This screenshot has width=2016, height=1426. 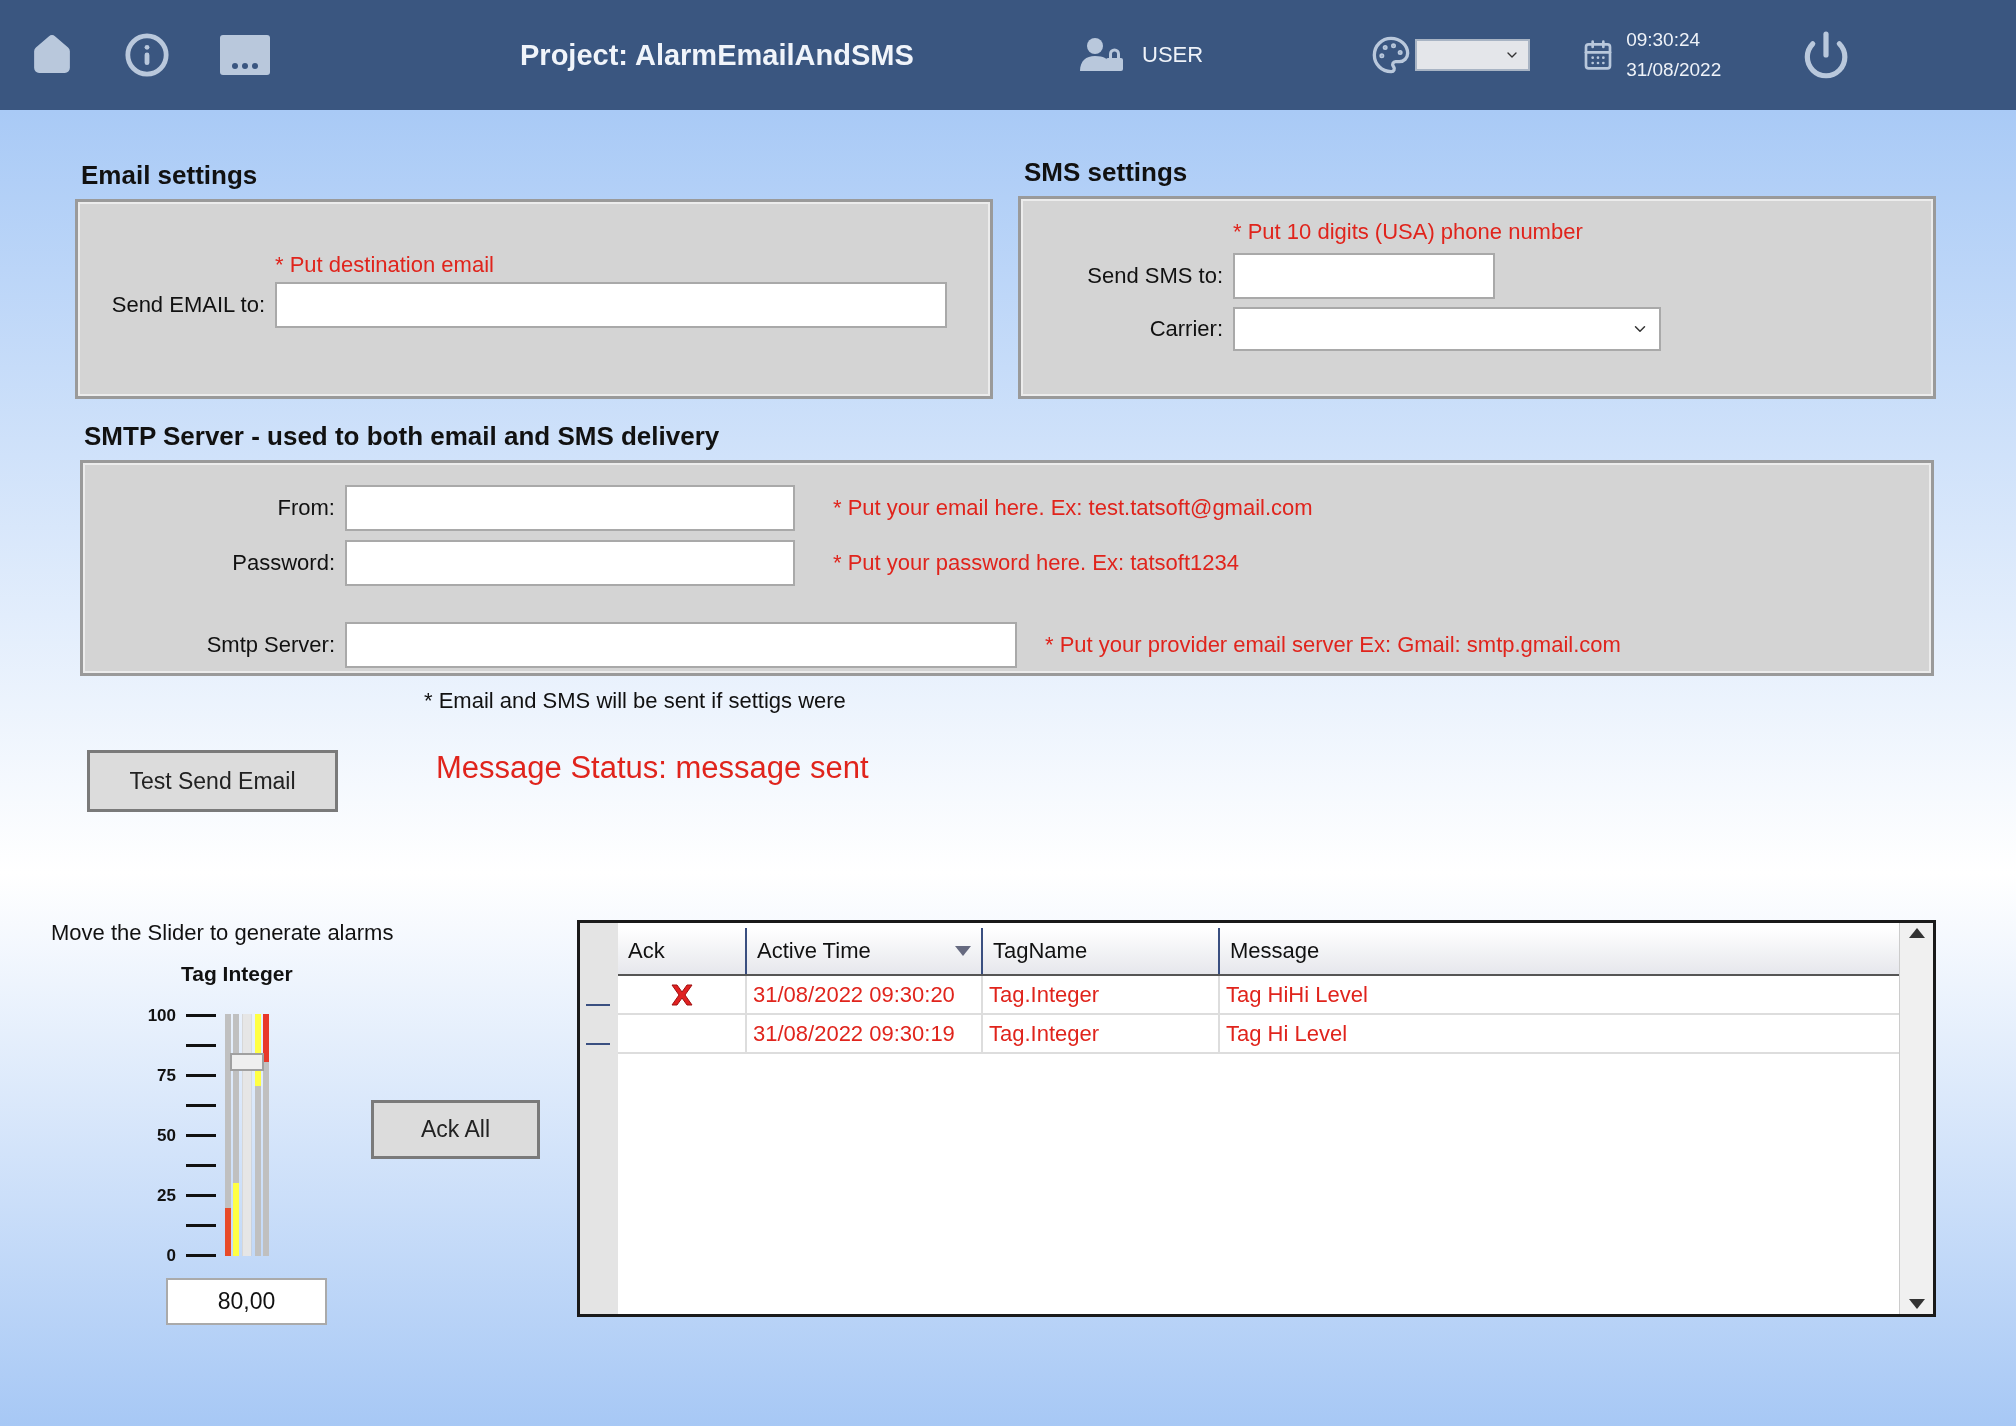 I want to click on scroll-up-icon, so click(x=1916, y=933).